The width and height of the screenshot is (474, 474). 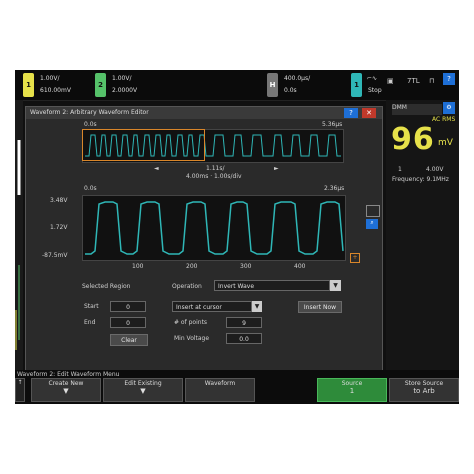 I want to click on left-rail, so click(x=19, y=235).